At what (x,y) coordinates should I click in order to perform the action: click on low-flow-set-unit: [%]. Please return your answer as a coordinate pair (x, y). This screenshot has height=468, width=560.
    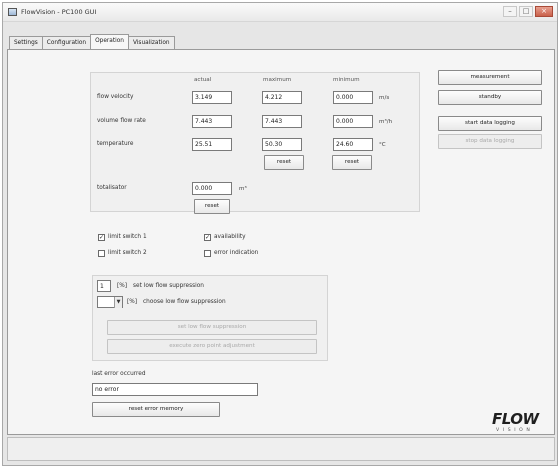
    Looking at the image, I should click on (122, 286).